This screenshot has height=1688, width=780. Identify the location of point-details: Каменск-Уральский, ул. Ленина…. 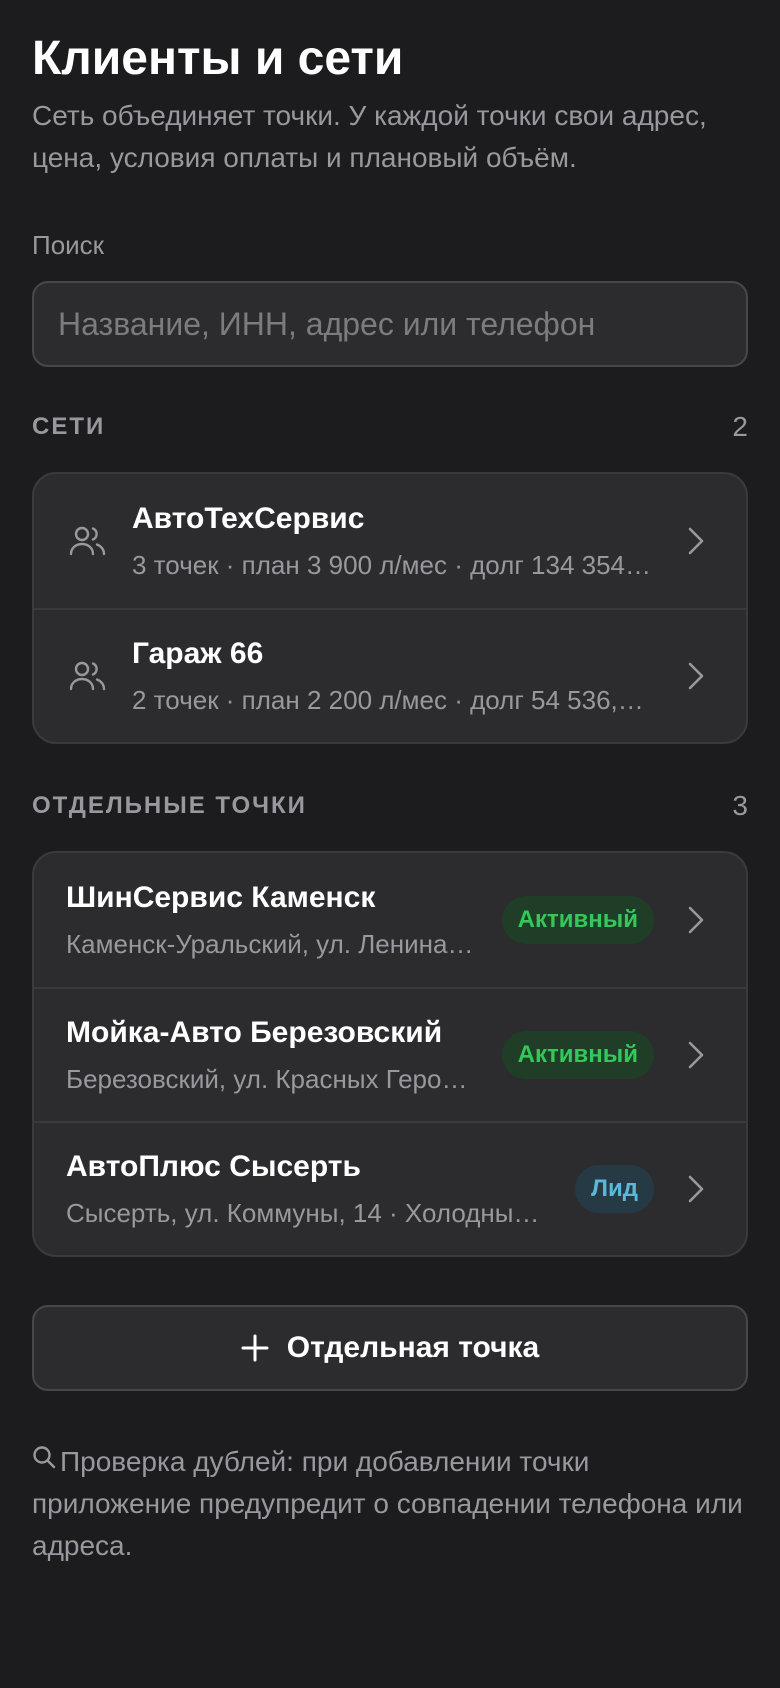
(270, 944).